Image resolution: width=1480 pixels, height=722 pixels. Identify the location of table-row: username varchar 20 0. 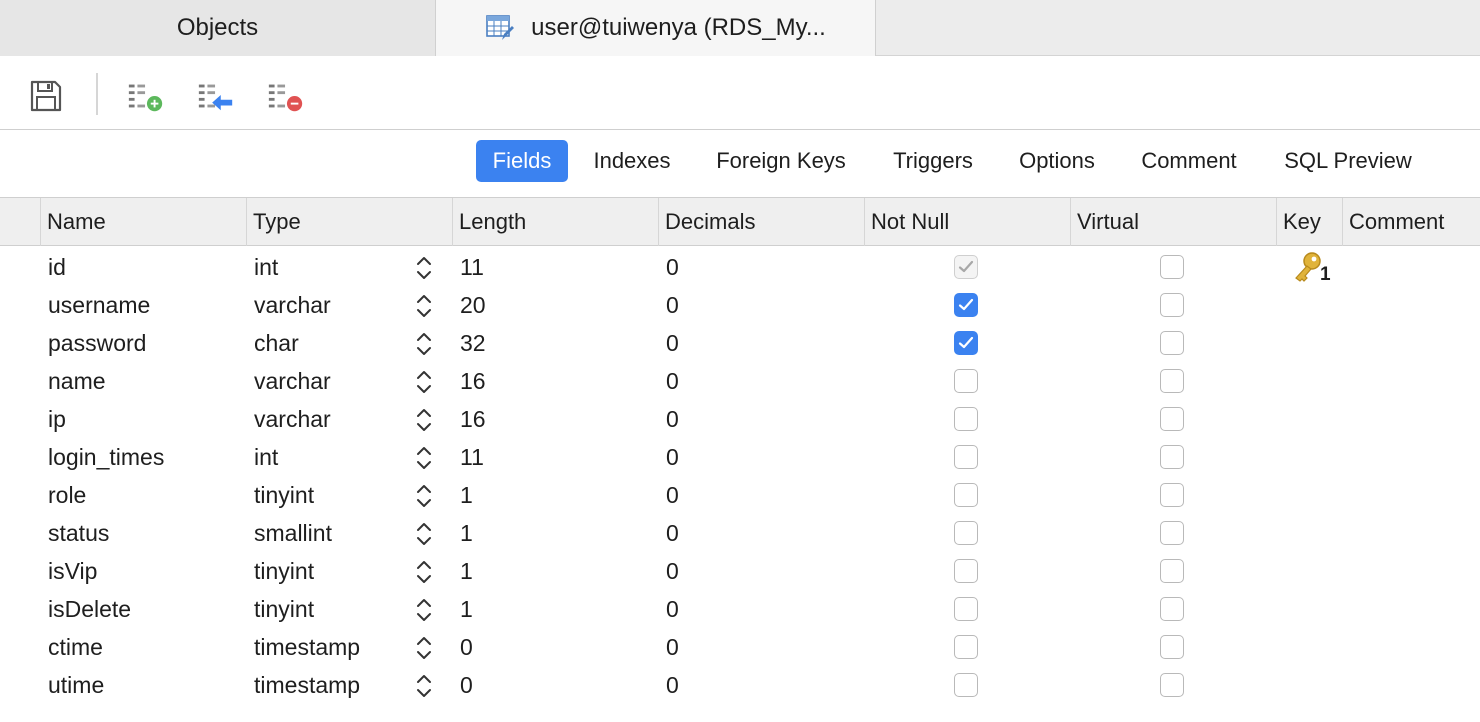
(740, 305).